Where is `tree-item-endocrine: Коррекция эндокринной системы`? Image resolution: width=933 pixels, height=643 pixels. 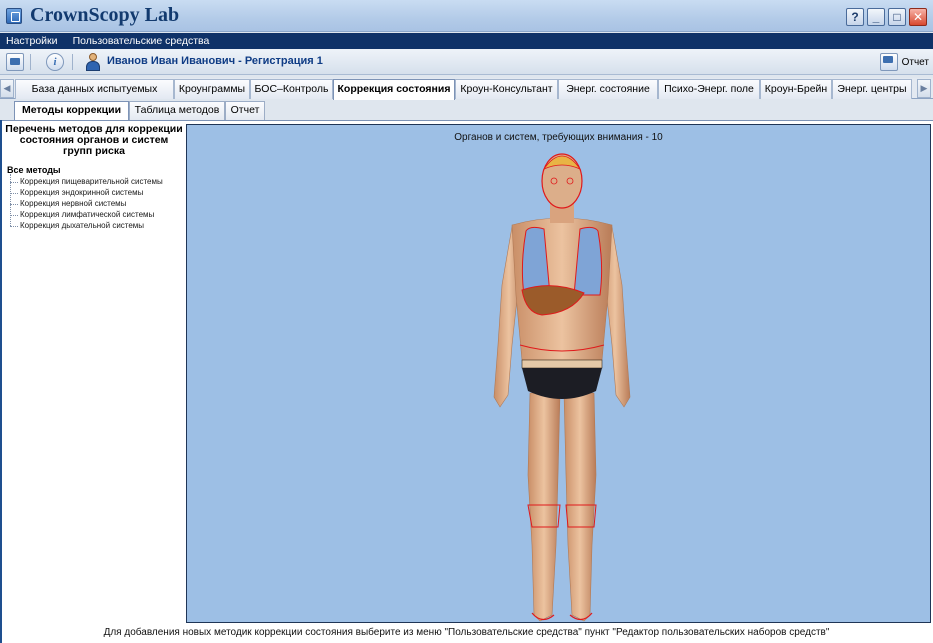
tree-item-endocrine: Коррекция эндокринной системы is located at coordinates (97, 192).